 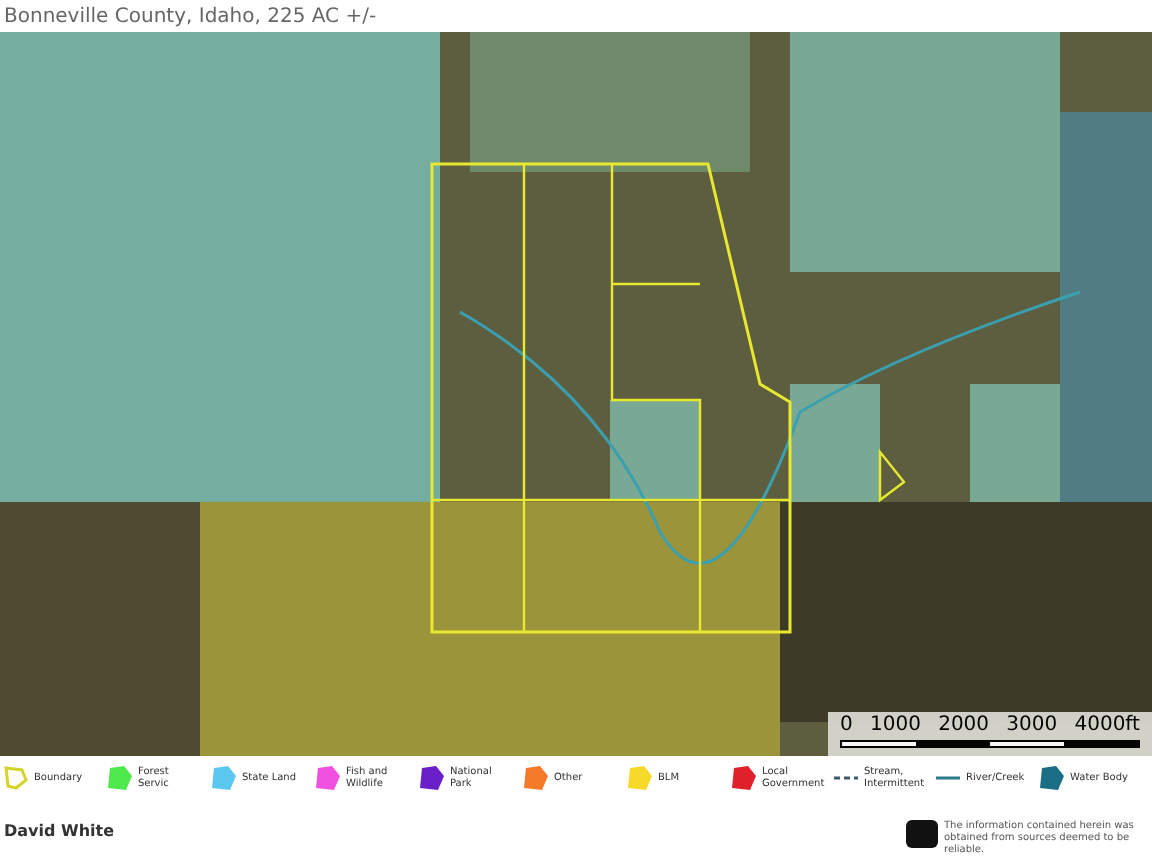 What do you see at coordinates (1032, 725) in the screenshot?
I see `scale-label: 3000` at bounding box center [1032, 725].